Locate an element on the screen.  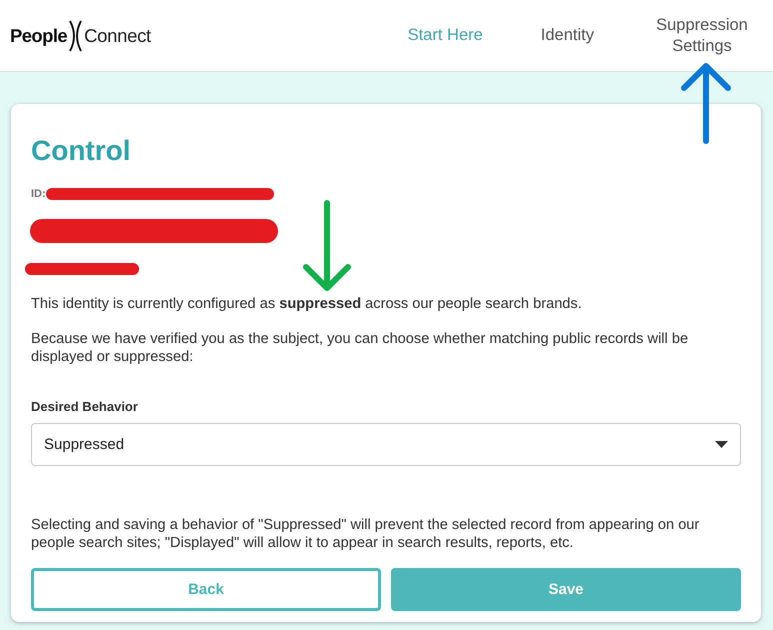
status-text: This identity is currently configured as suppressed across our people search brands. is located at coordinates (307, 304).